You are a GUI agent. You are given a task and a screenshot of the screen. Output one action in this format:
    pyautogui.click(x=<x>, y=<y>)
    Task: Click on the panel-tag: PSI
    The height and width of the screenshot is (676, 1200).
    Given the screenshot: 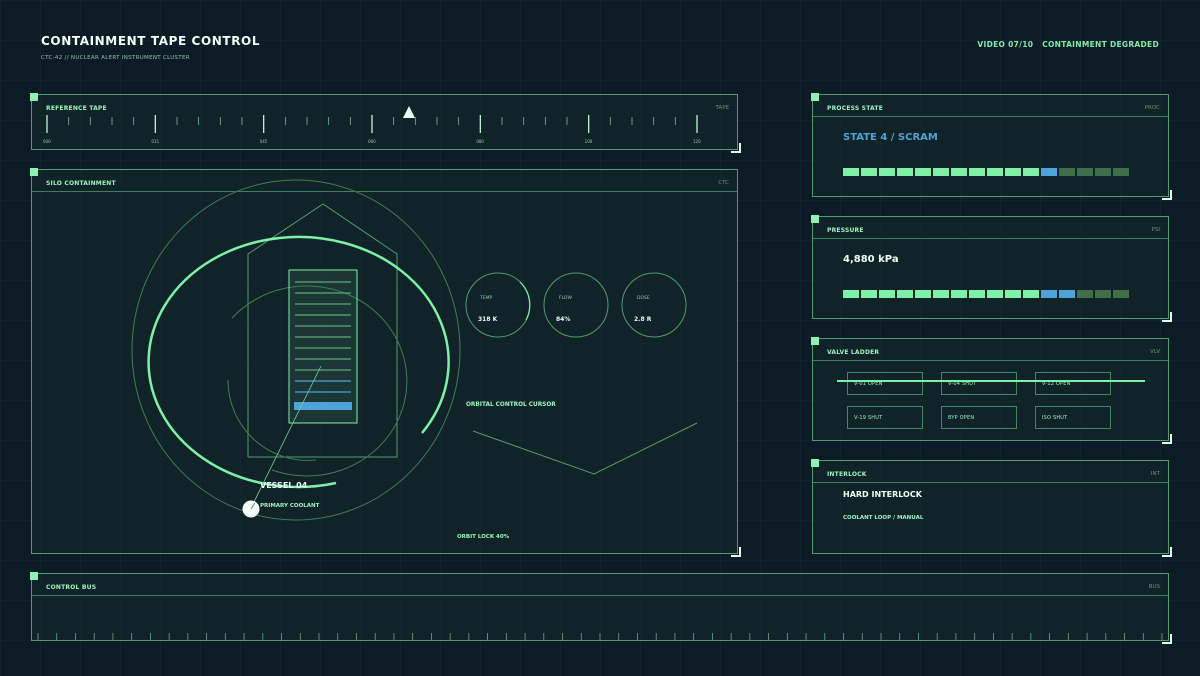 What is the action you would take?
    pyautogui.click(x=1155, y=230)
    